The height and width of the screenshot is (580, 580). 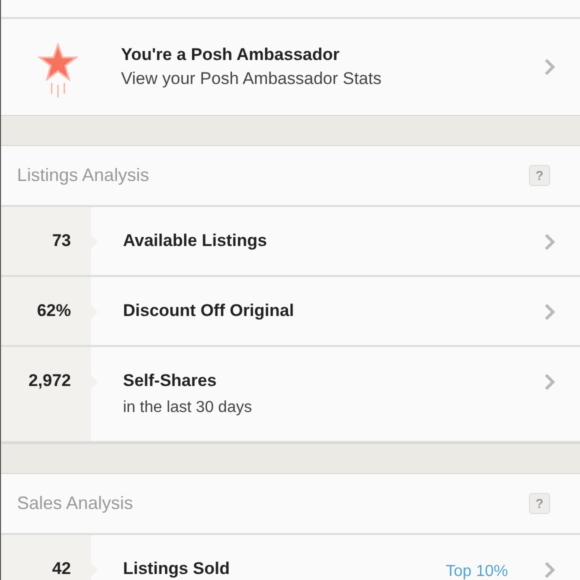 What do you see at coordinates (195, 241) in the screenshot?
I see `stat-label: Available Listings` at bounding box center [195, 241].